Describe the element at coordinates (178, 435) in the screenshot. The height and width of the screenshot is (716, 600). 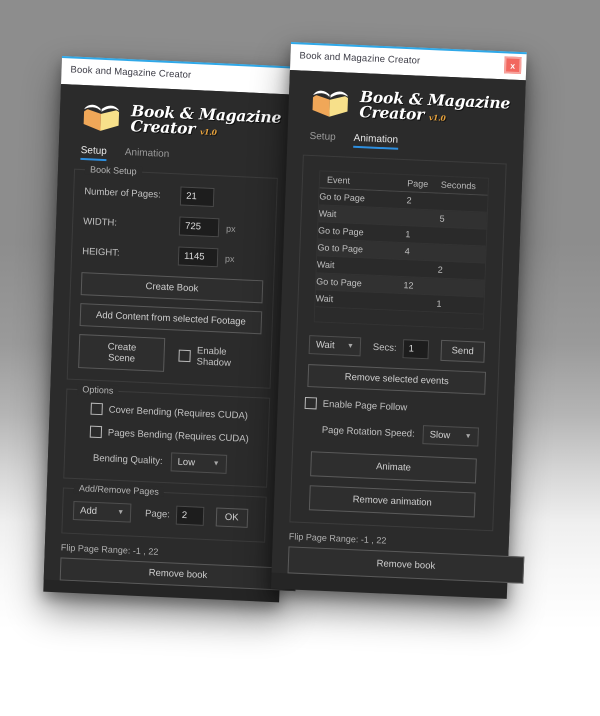
I see `pages-bending-label: Pages Bending (Requires CUDA)` at that location.